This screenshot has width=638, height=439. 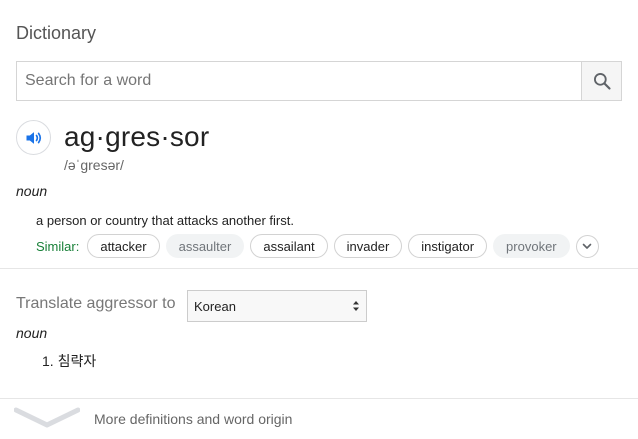 I want to click on section-divider, so click(x=319, y=268).